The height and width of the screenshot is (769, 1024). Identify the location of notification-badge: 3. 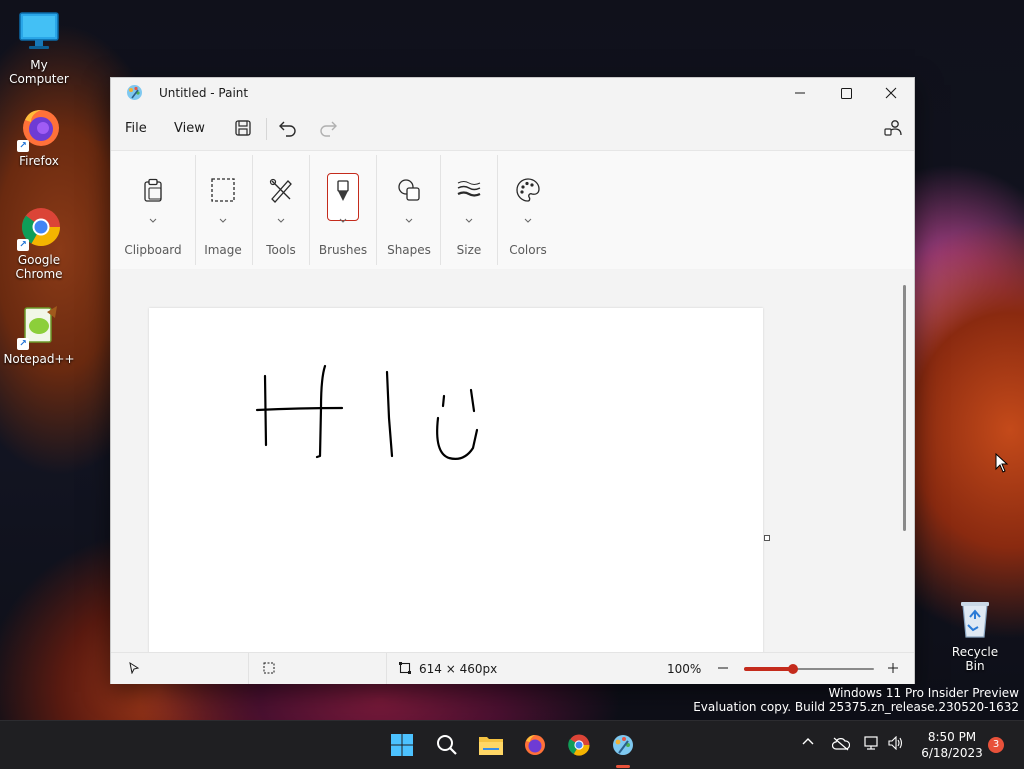
(996, 745).